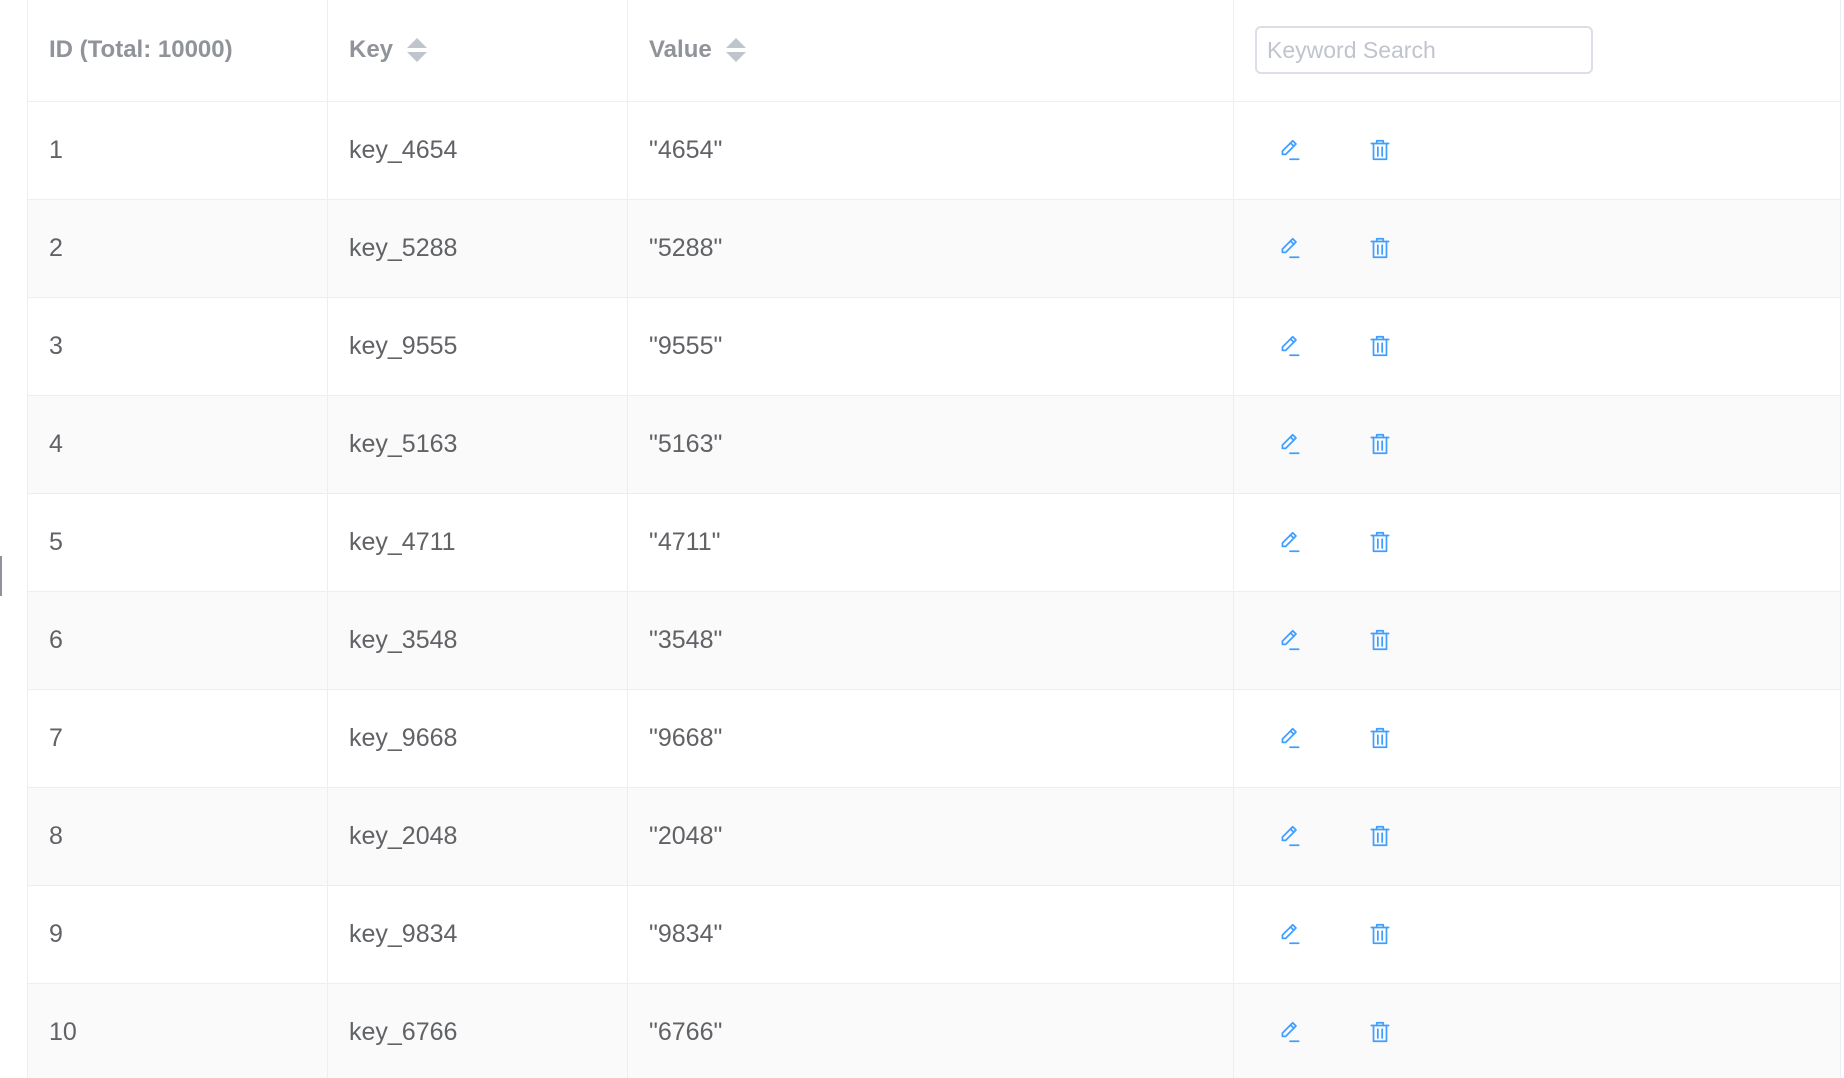  I want to click on table-row: 5 key_4711 "4711", so click(934, 542).